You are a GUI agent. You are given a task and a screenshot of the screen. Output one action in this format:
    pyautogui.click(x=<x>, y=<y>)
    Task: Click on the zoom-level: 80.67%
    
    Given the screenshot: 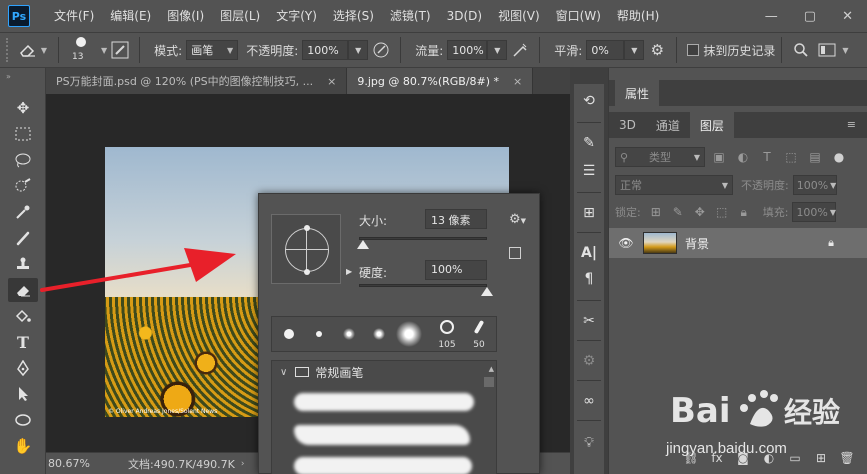 What is the action you would take?
    pyautogui.click(x=73, y=463)
    